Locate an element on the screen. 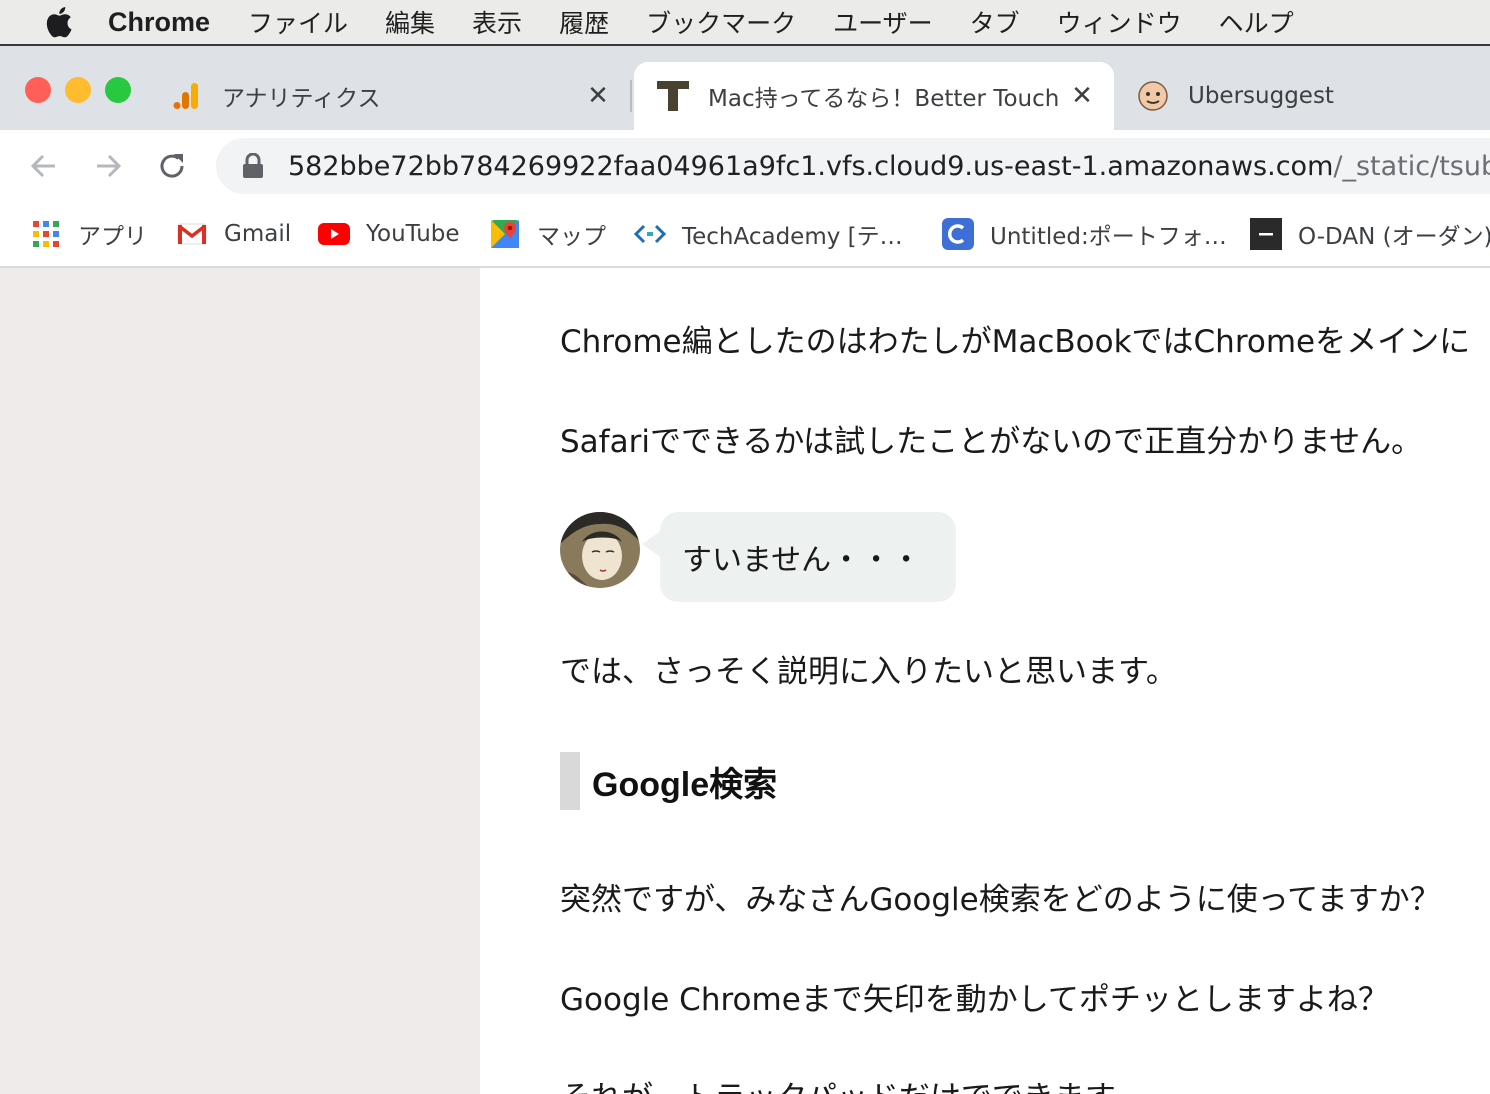 This screenshot has height=1094, width=1490. tab-title: アナリティクス is located at coordinates (301, 99).